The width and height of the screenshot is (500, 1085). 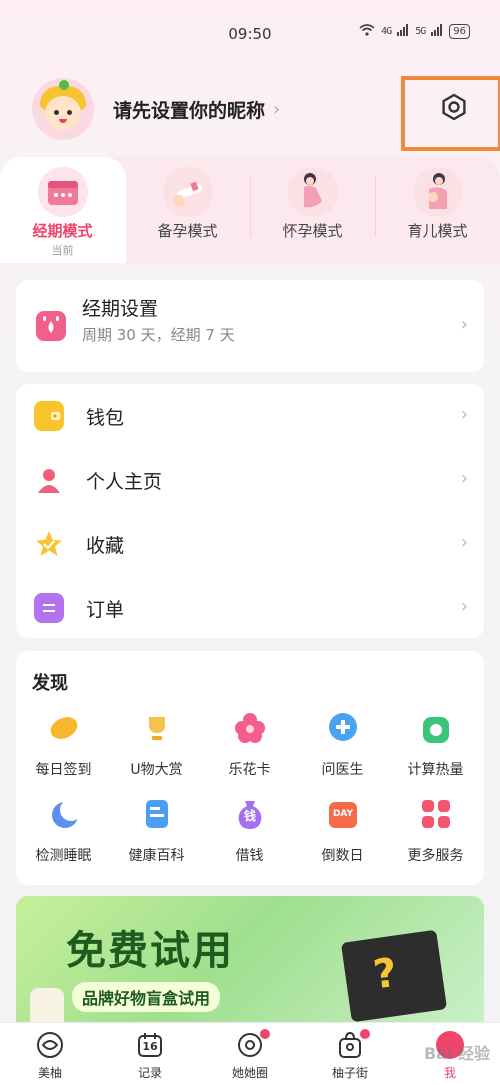 What do you see at coordinates (64, 728) in the screenshot?
I see `bean-icon` at bounding box center [64, 728].